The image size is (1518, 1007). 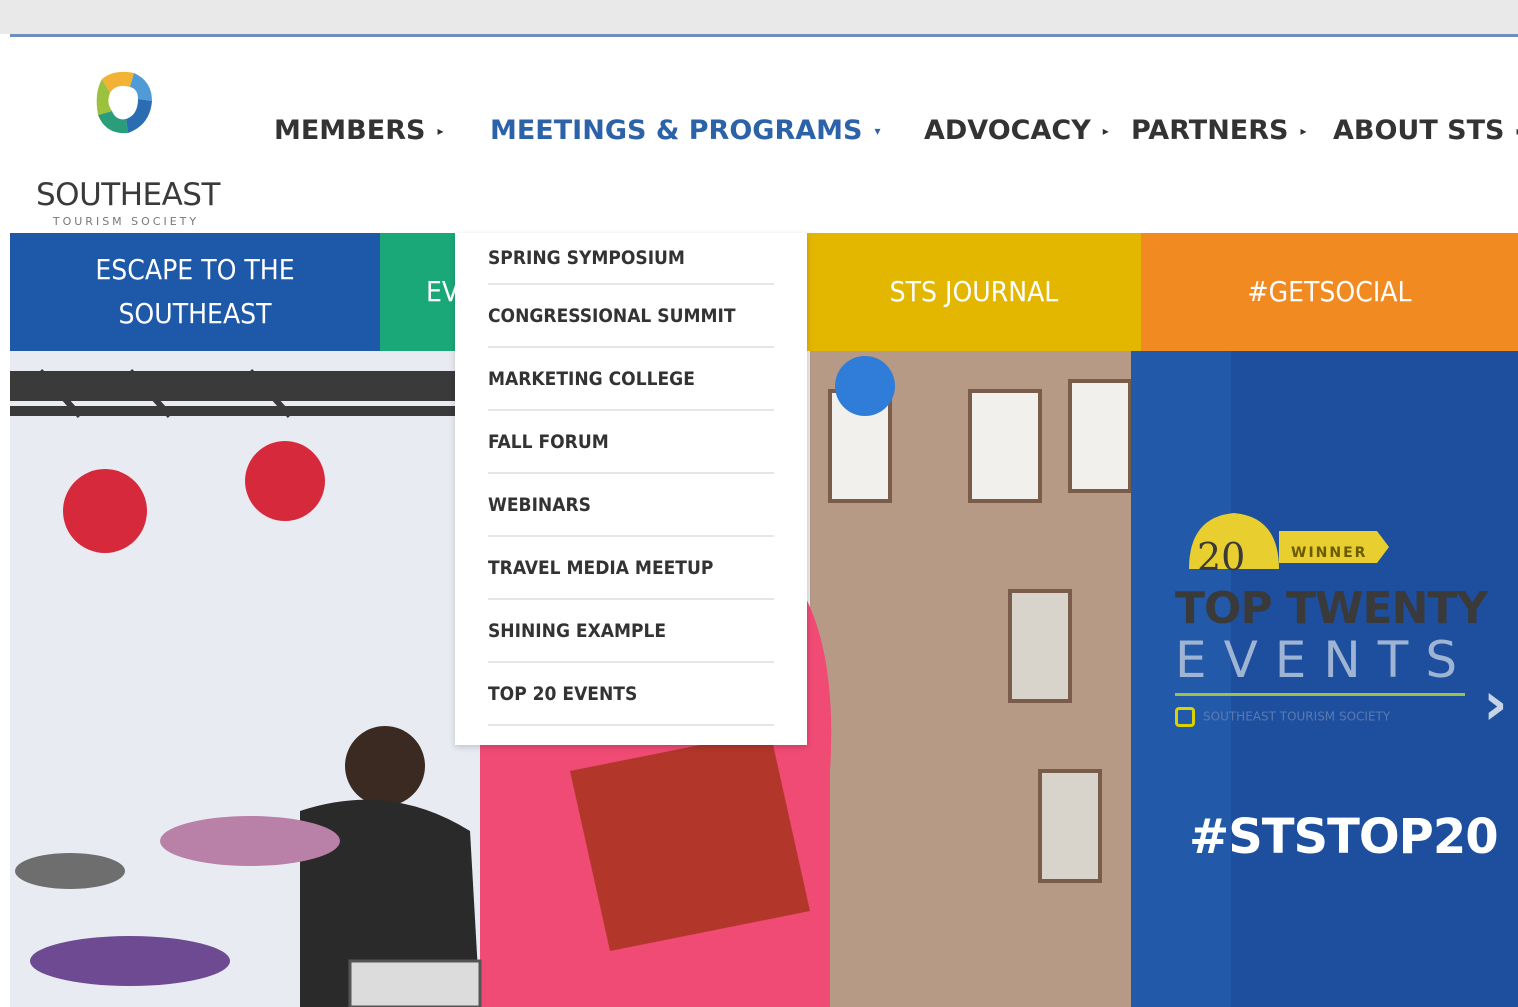 I want to click on promo-org: SOUTHEAST TOURISM SOCIETY, so click(x=1282, y=717).